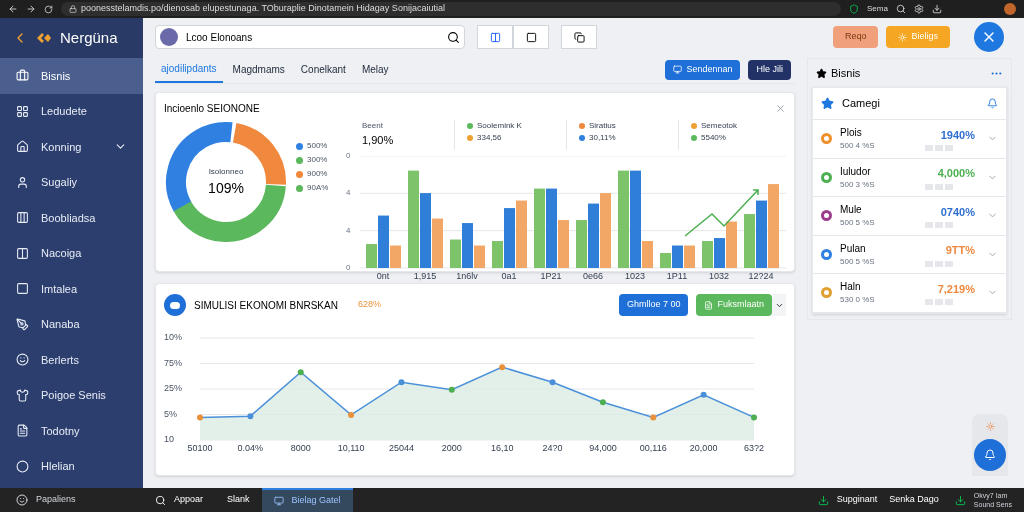  Describe the element at coordinates (851, 287) in the screenshot. I see `row-title: Haln` at that location.